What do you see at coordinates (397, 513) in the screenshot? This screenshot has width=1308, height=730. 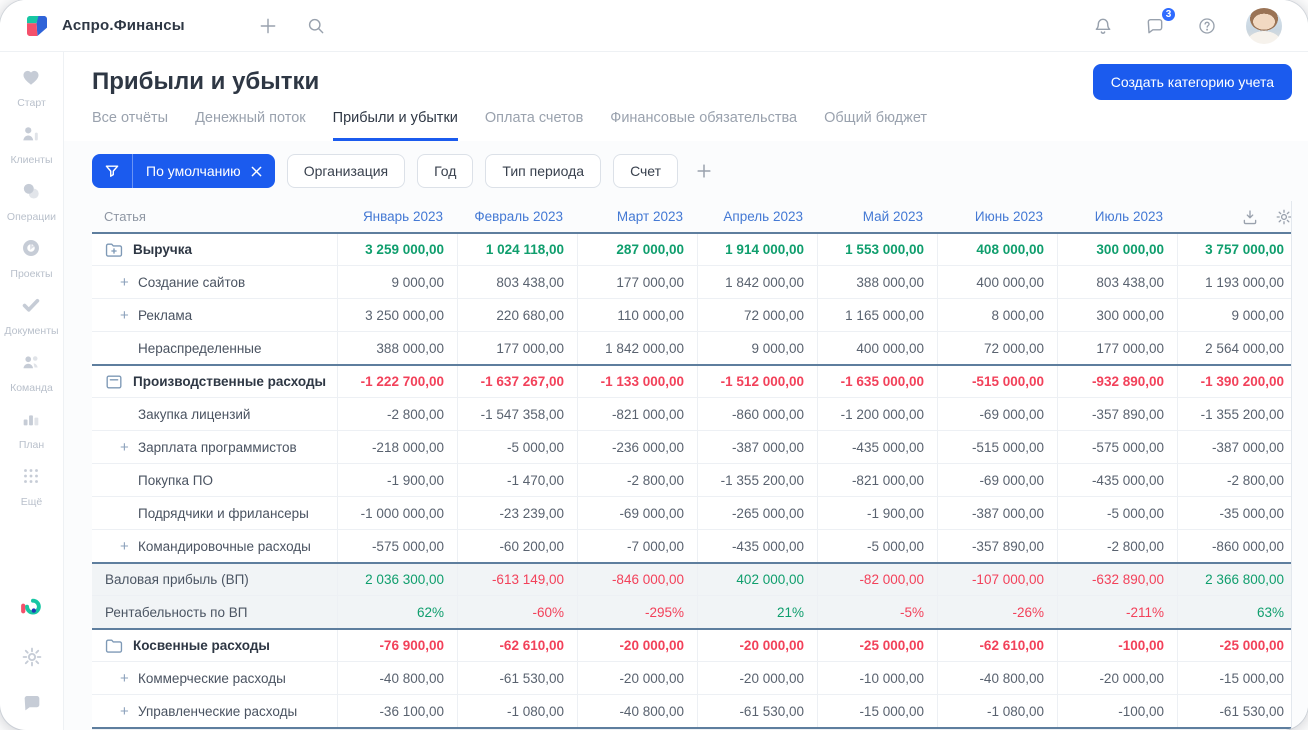 I see `value-cell: -1 000 000,00` at bounding box center [397, 513].